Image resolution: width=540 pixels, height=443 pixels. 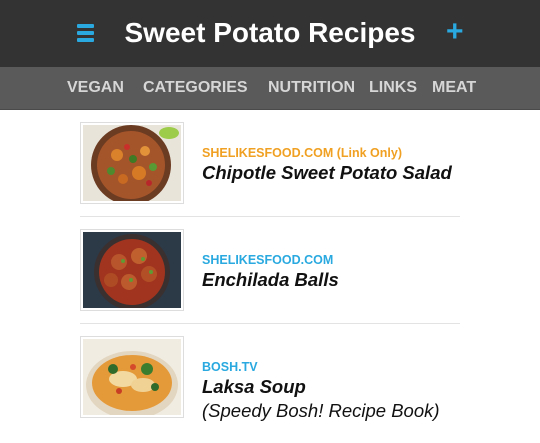 I want to click on nav-item-categories: CATEGORIES, so click(x=195, y=88).